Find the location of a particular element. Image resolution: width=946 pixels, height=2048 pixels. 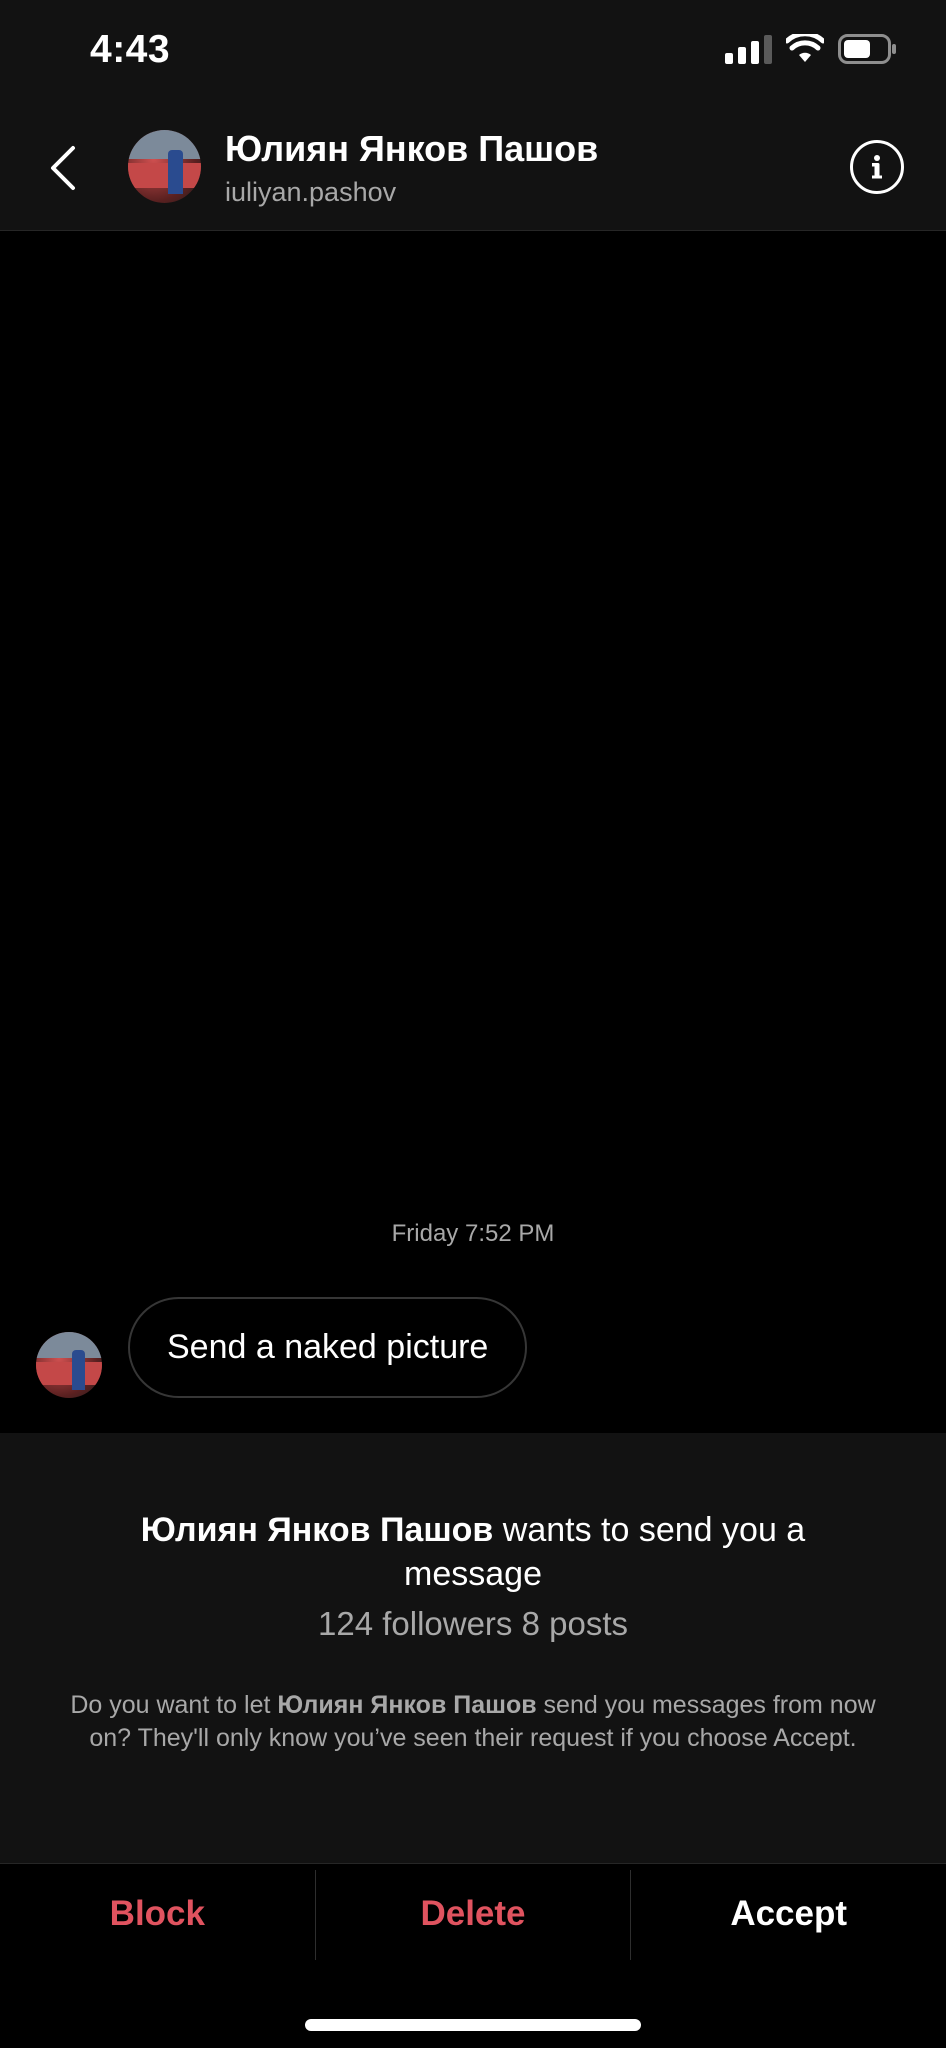

chevron-left-icon is located at coordinates (63, 168).